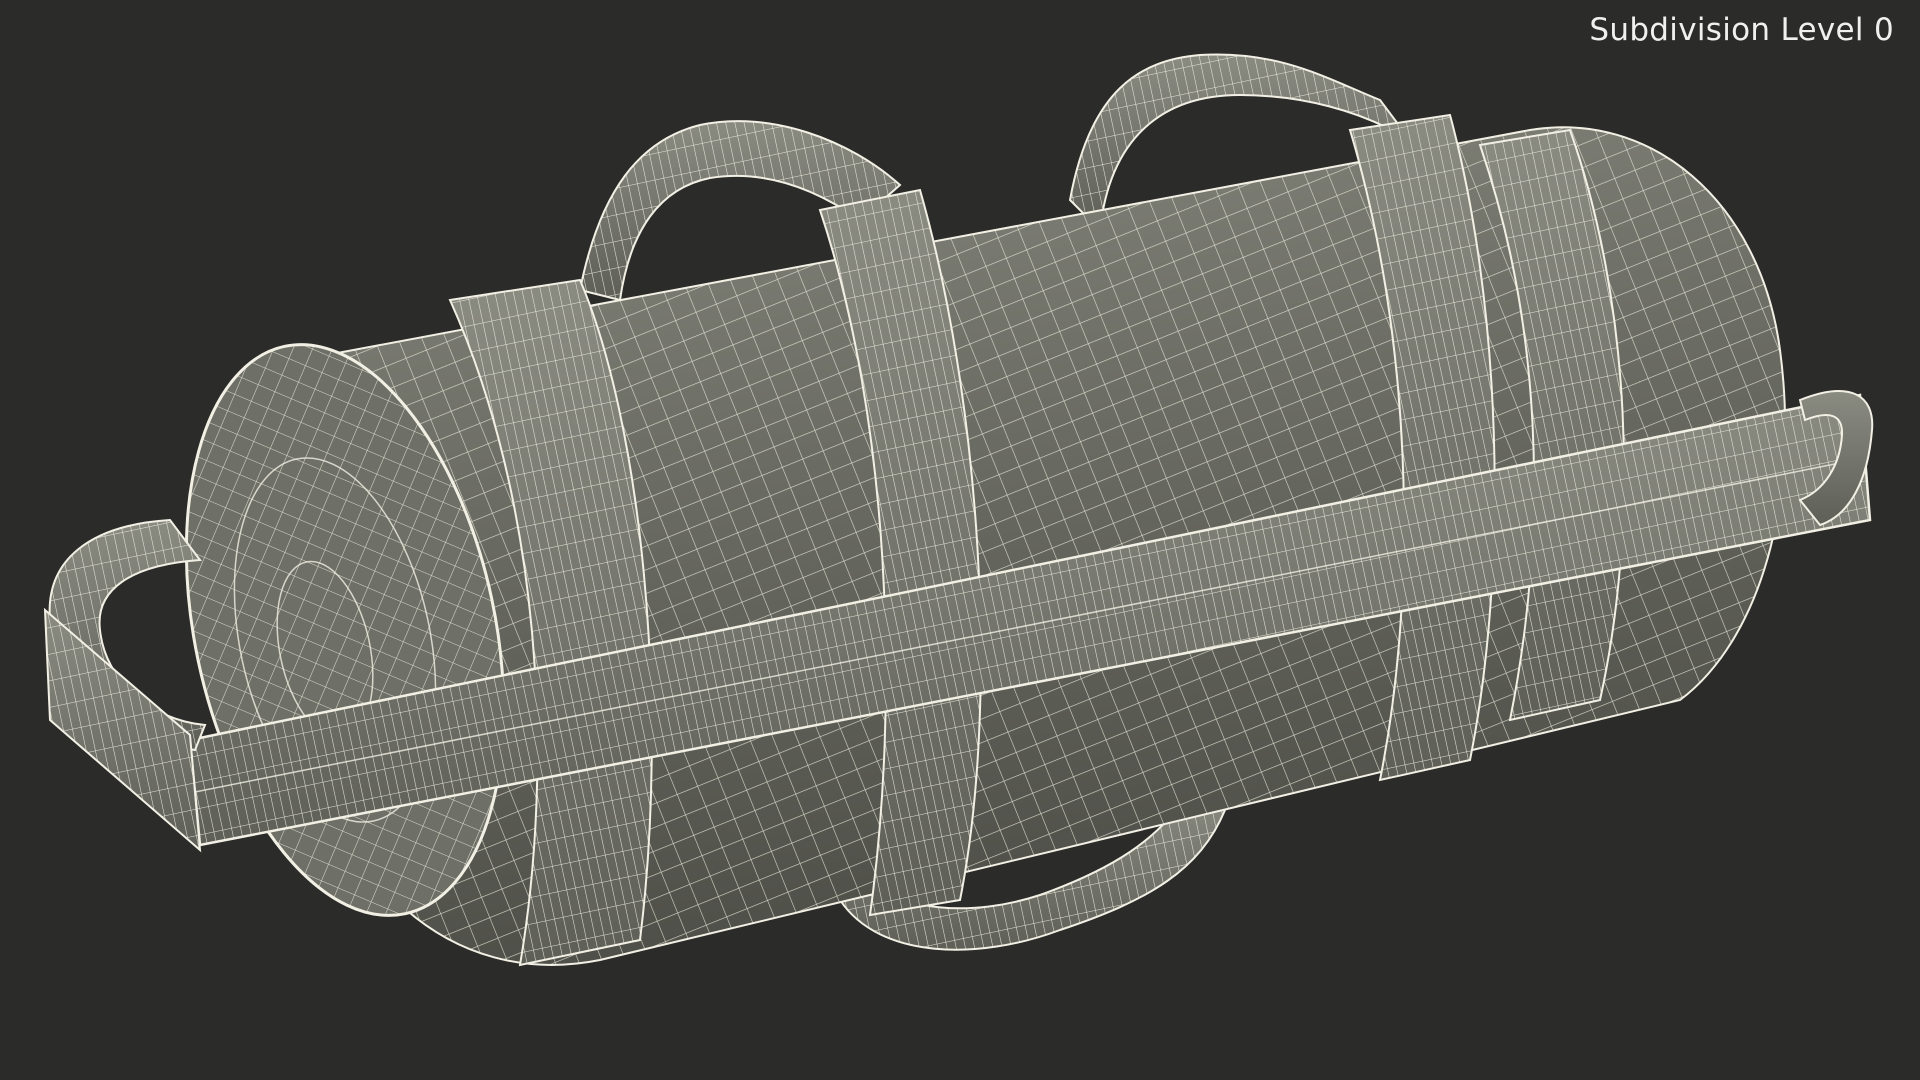  What do you see at coordinates (1741, 30) in the screenshot?
I see `subdivision-level-label: Subdivision Level 0` at bounding box center [1741, 30].